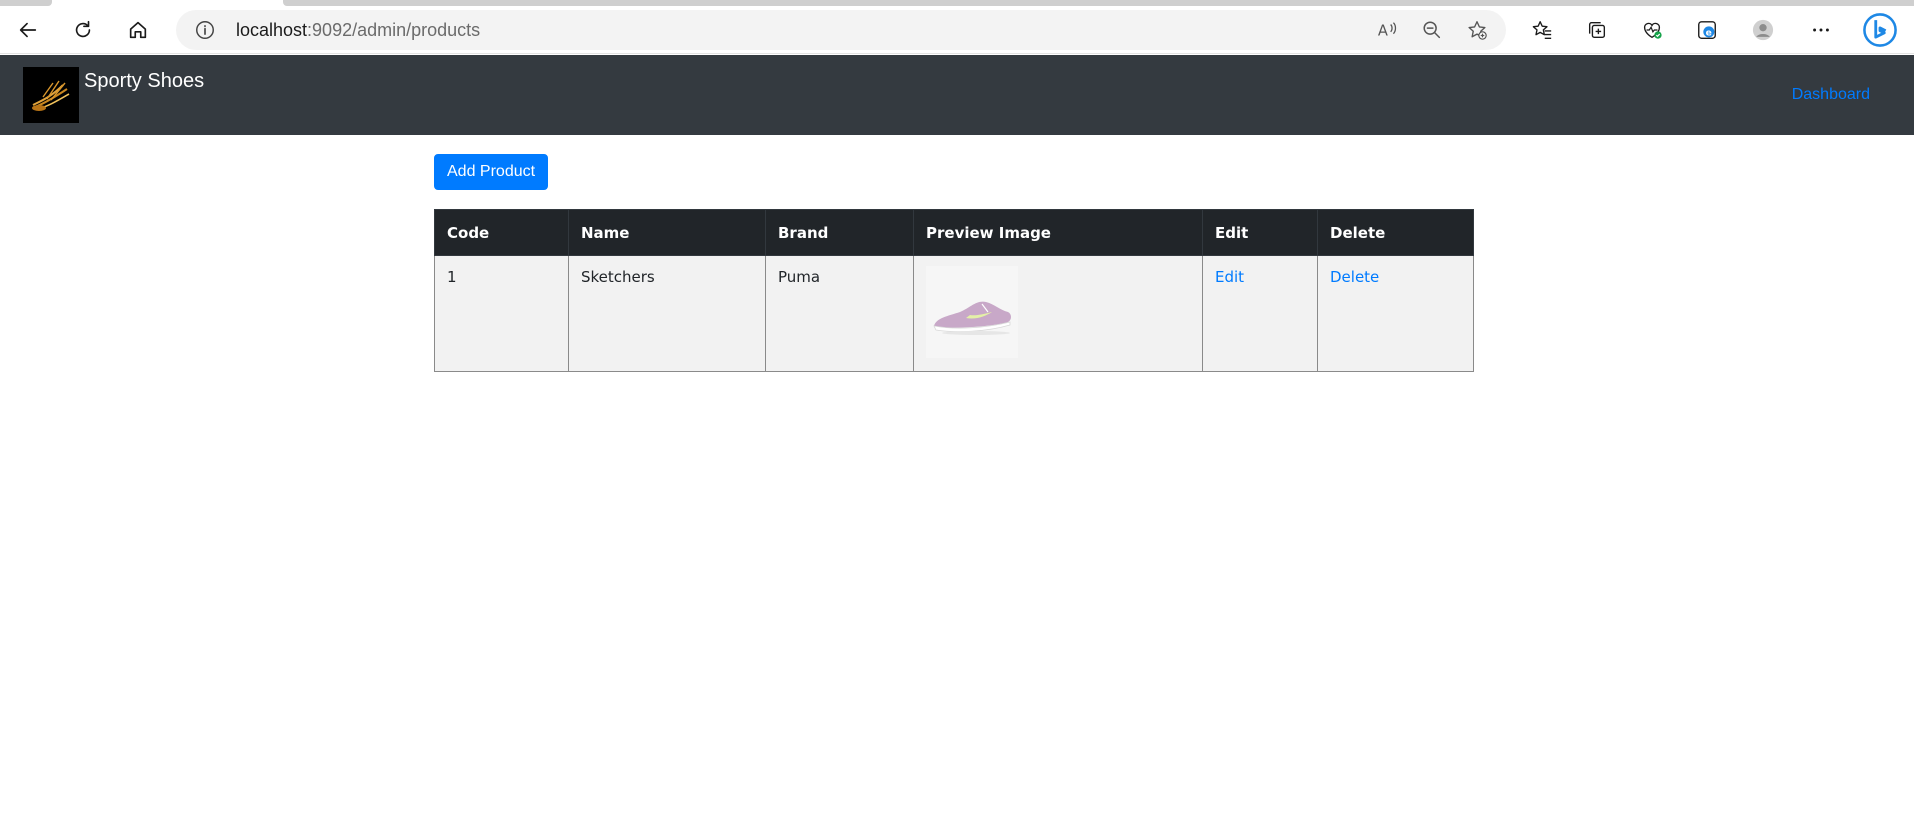 Image resolution: width=1914 pixels, height=816 pixels. Describe the element at coordinates (972, 312) in the screenshot. I see `product-preview-image` at that location.